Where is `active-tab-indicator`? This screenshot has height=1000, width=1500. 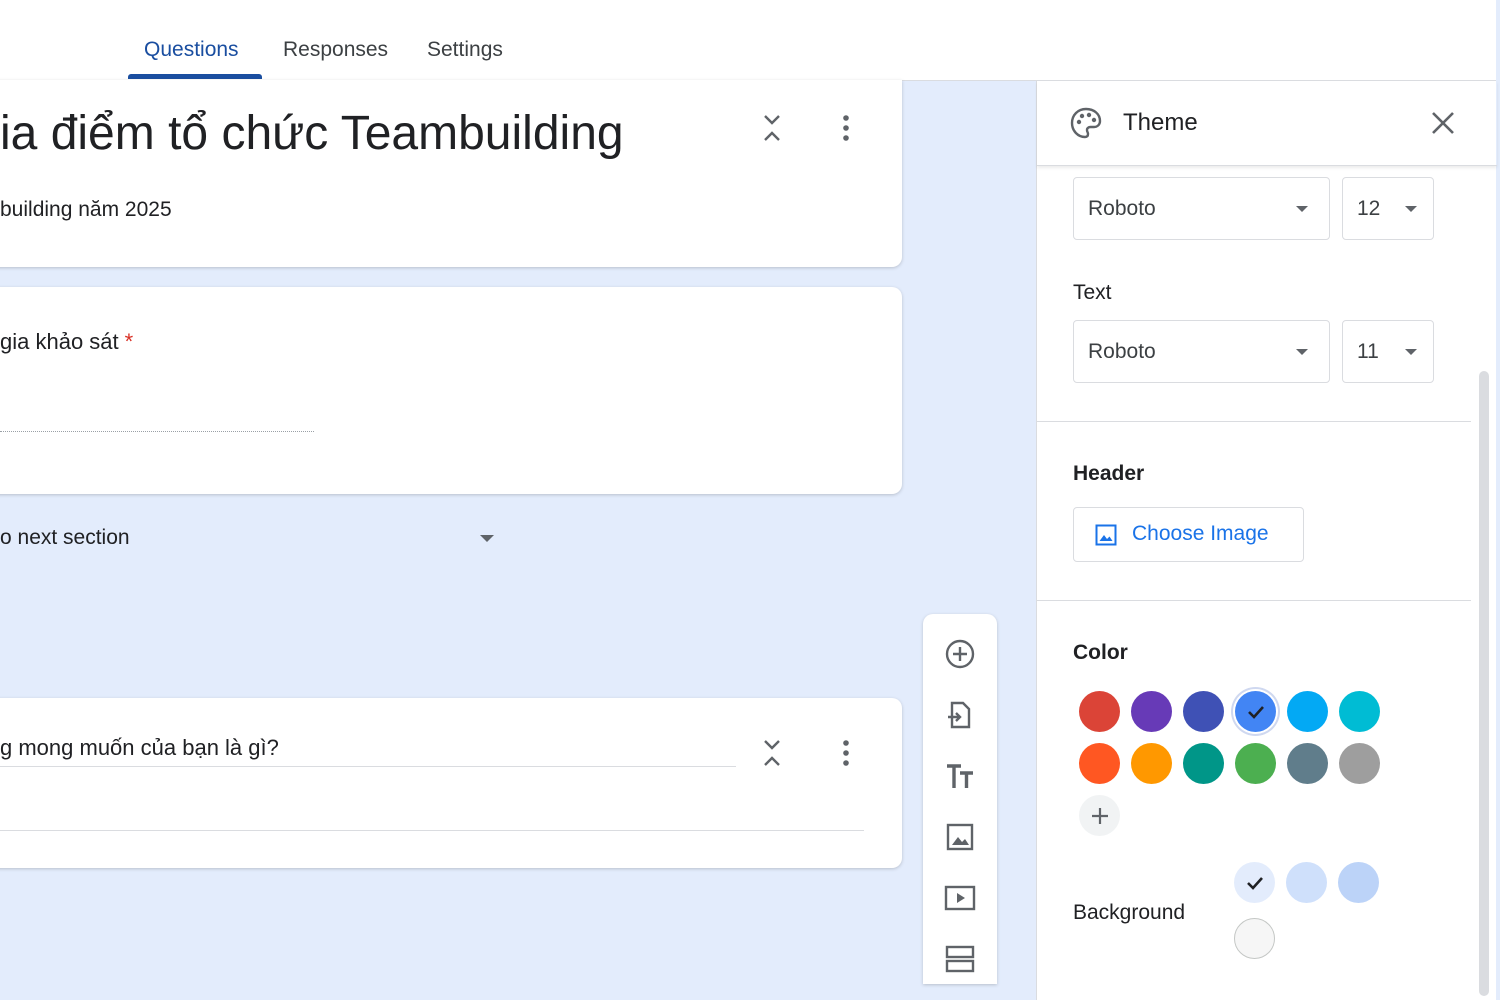
active-tab-indicator is located at coordinates (195, 76).